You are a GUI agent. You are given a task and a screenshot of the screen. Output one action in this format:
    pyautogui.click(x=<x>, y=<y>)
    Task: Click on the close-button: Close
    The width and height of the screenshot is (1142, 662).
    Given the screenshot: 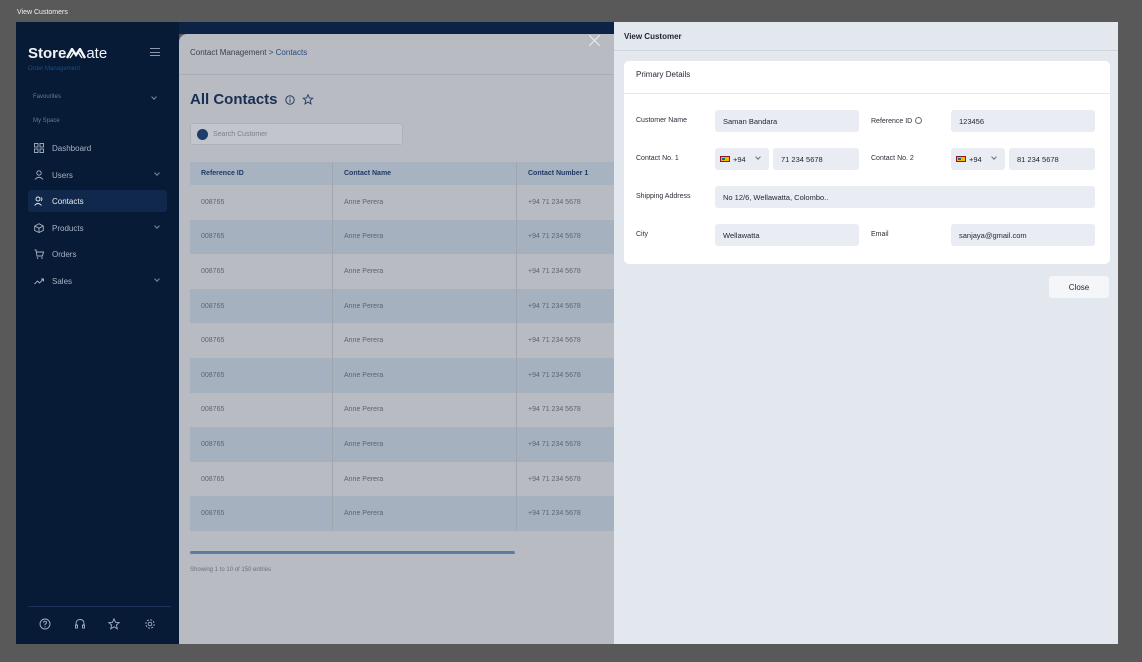 What is the action you would take?
    pyautogui.click(x=1079, y=287)
    